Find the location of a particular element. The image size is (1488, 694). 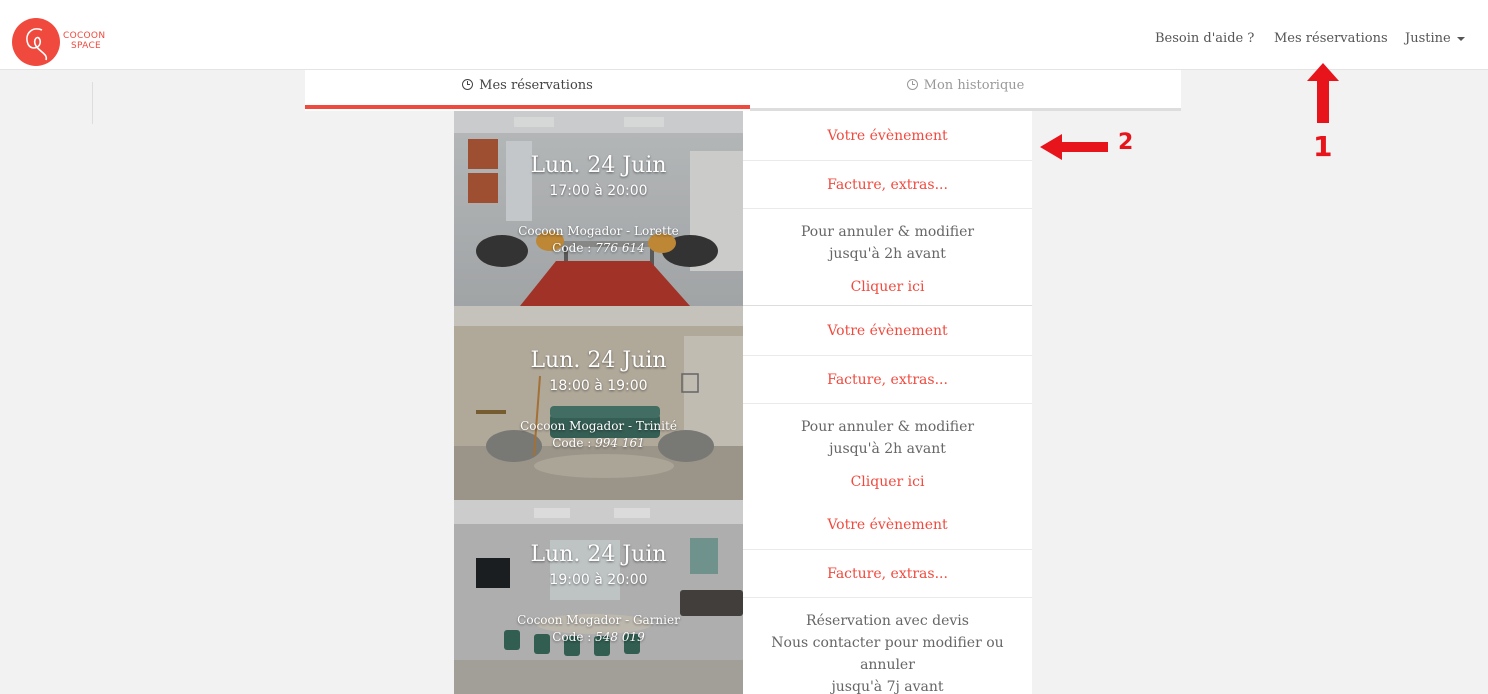

logo-mark-icon is located at coordinates (37, 44).